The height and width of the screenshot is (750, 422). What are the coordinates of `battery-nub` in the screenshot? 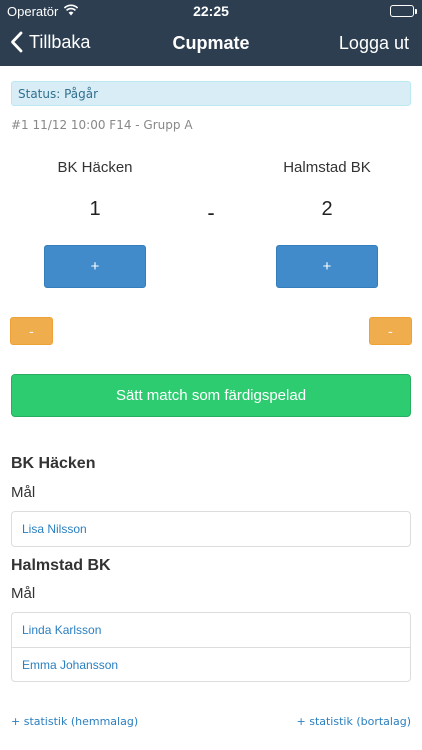 It's located at (416, 11).